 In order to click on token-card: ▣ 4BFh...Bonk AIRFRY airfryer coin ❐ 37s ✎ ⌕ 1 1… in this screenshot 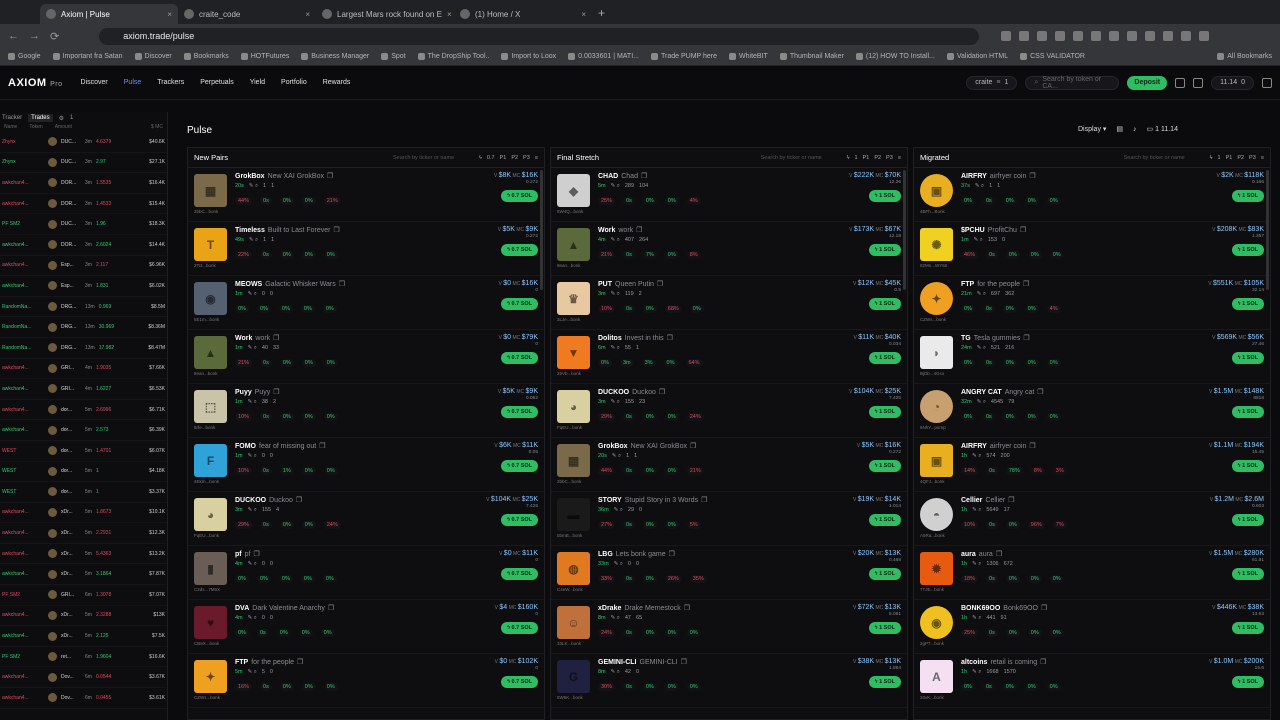, I will do `click(1092, 195)`.